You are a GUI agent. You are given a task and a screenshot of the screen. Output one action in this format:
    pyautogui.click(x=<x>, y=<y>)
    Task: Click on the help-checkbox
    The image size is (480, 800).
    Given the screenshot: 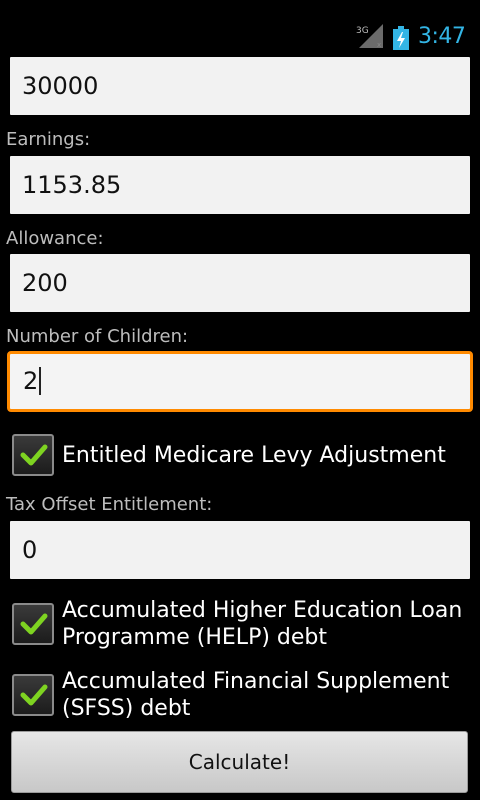 What is the action you would take?
    pyautogui.click(x=33, y=624)
    